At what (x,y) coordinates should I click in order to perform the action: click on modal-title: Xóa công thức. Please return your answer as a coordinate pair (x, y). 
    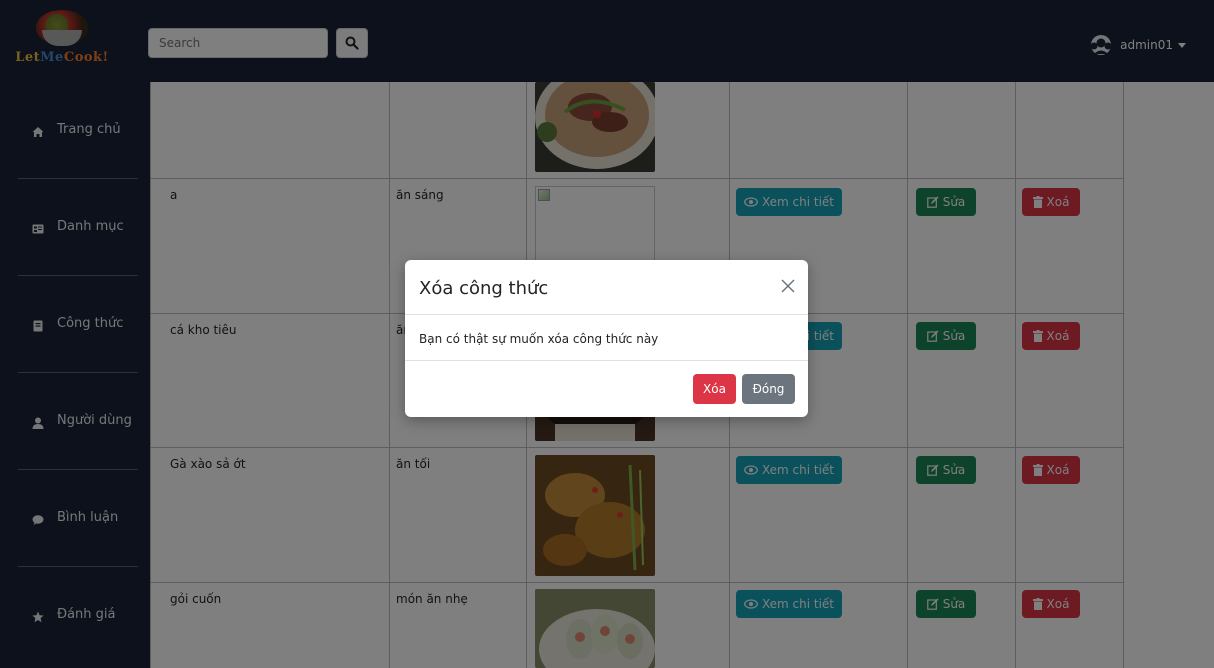
    Looking at the image, I should click on (484, 288).